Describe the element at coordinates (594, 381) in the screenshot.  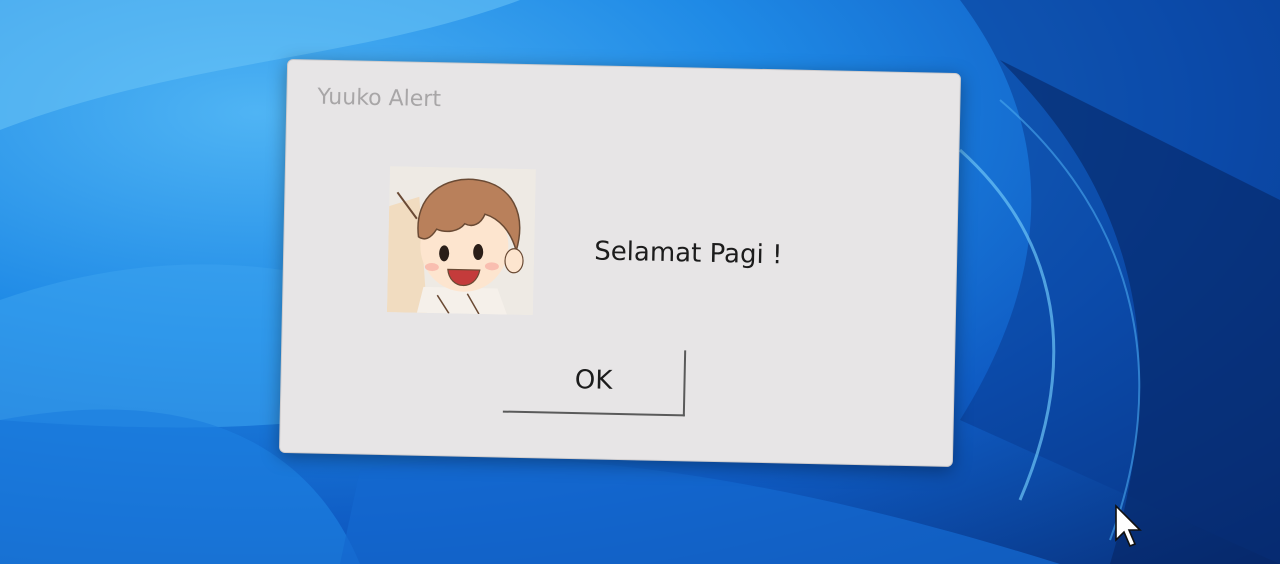
I see `ok-button: OK` at that location.